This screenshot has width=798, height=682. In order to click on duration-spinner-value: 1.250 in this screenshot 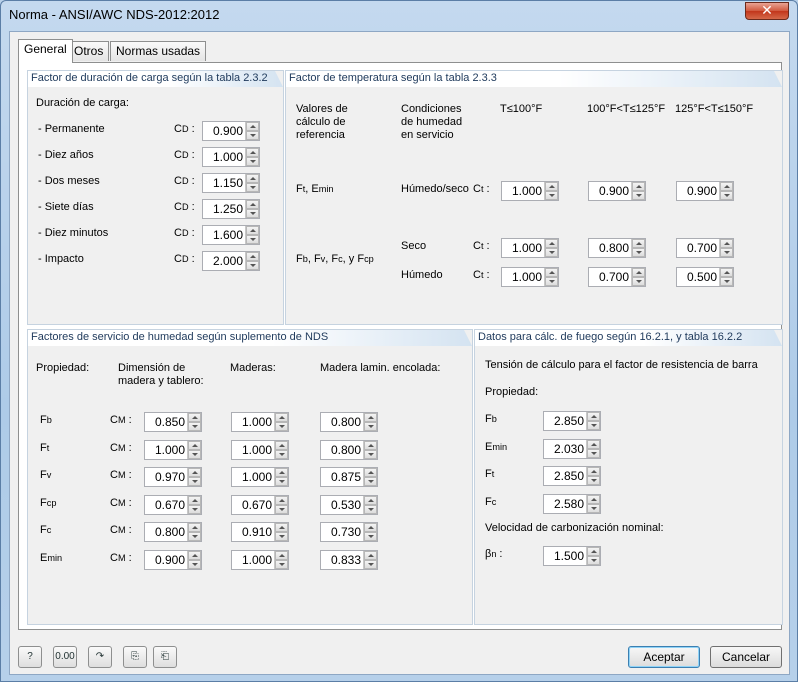, I will do `click(224, 209)`.